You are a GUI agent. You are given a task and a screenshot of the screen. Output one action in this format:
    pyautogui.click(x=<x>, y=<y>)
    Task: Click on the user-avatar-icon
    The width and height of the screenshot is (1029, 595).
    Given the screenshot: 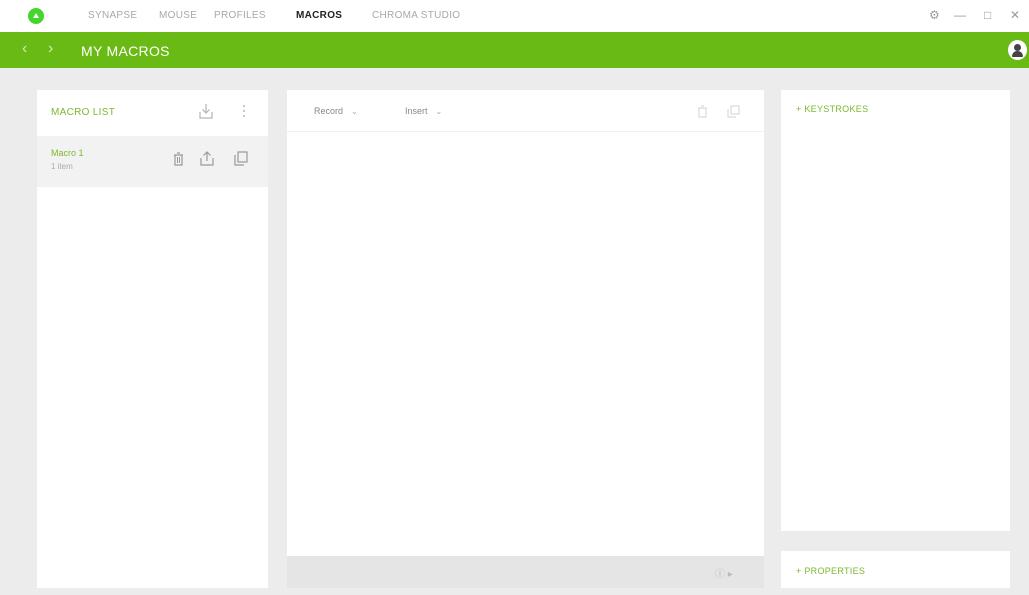 What is the action you would take?
    pyautogui.click(x=1017, y=50)
    